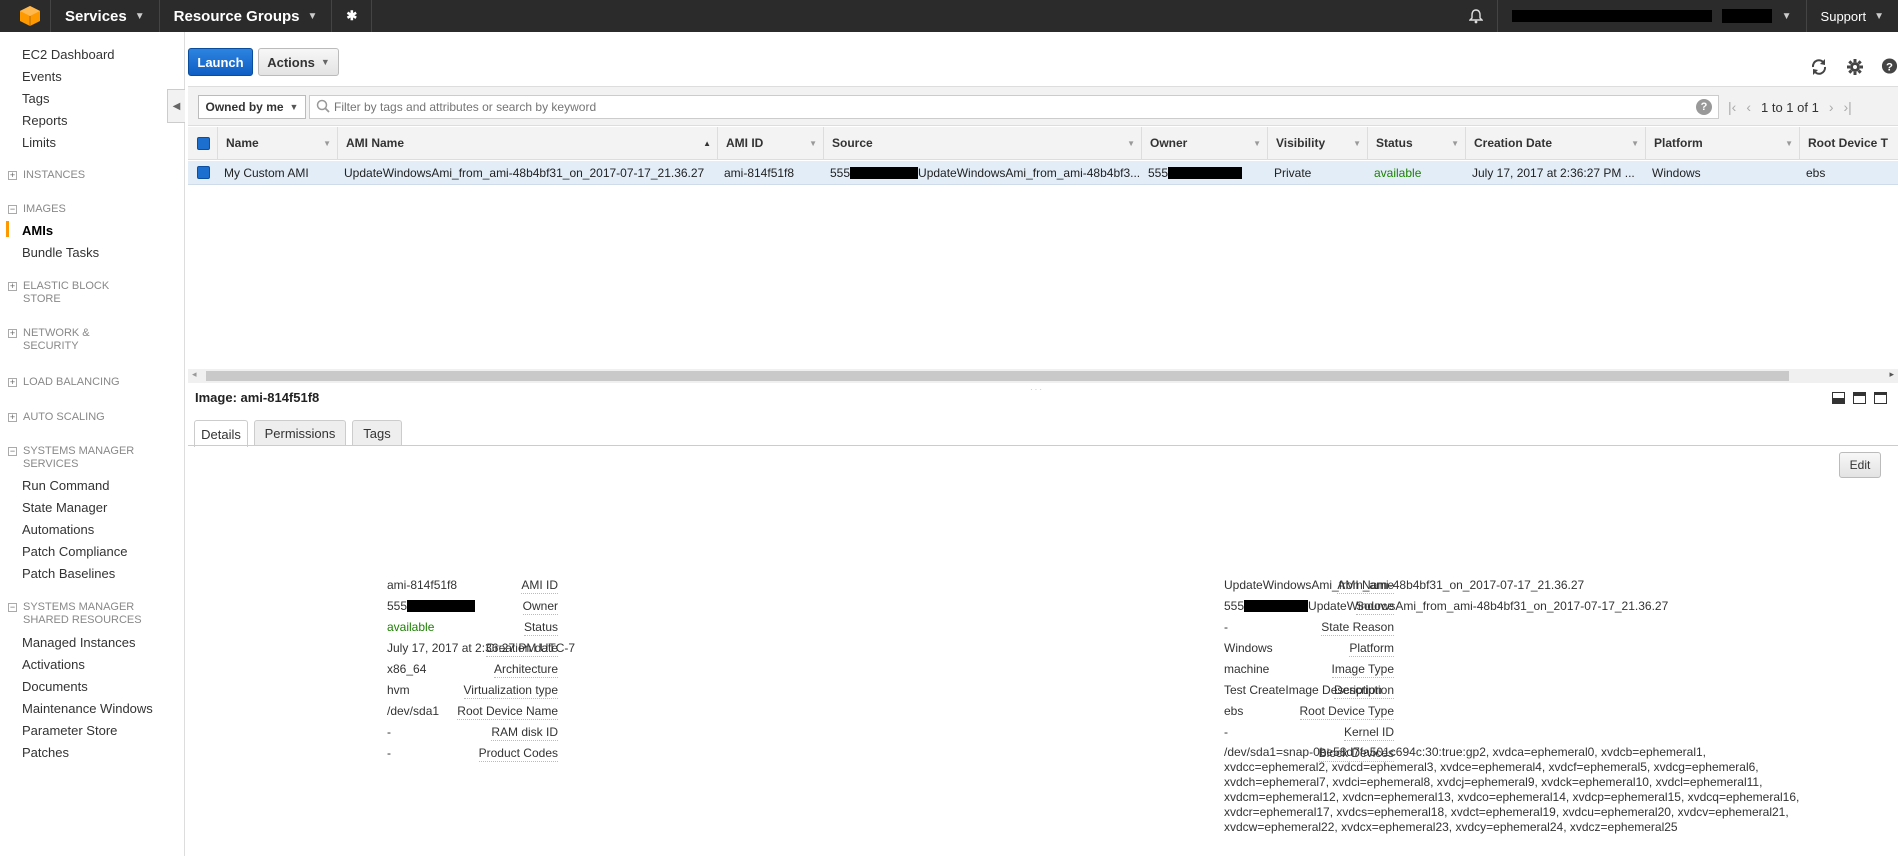  I want to click on sidebar-item-amis: AMIs, so click(37, 230).